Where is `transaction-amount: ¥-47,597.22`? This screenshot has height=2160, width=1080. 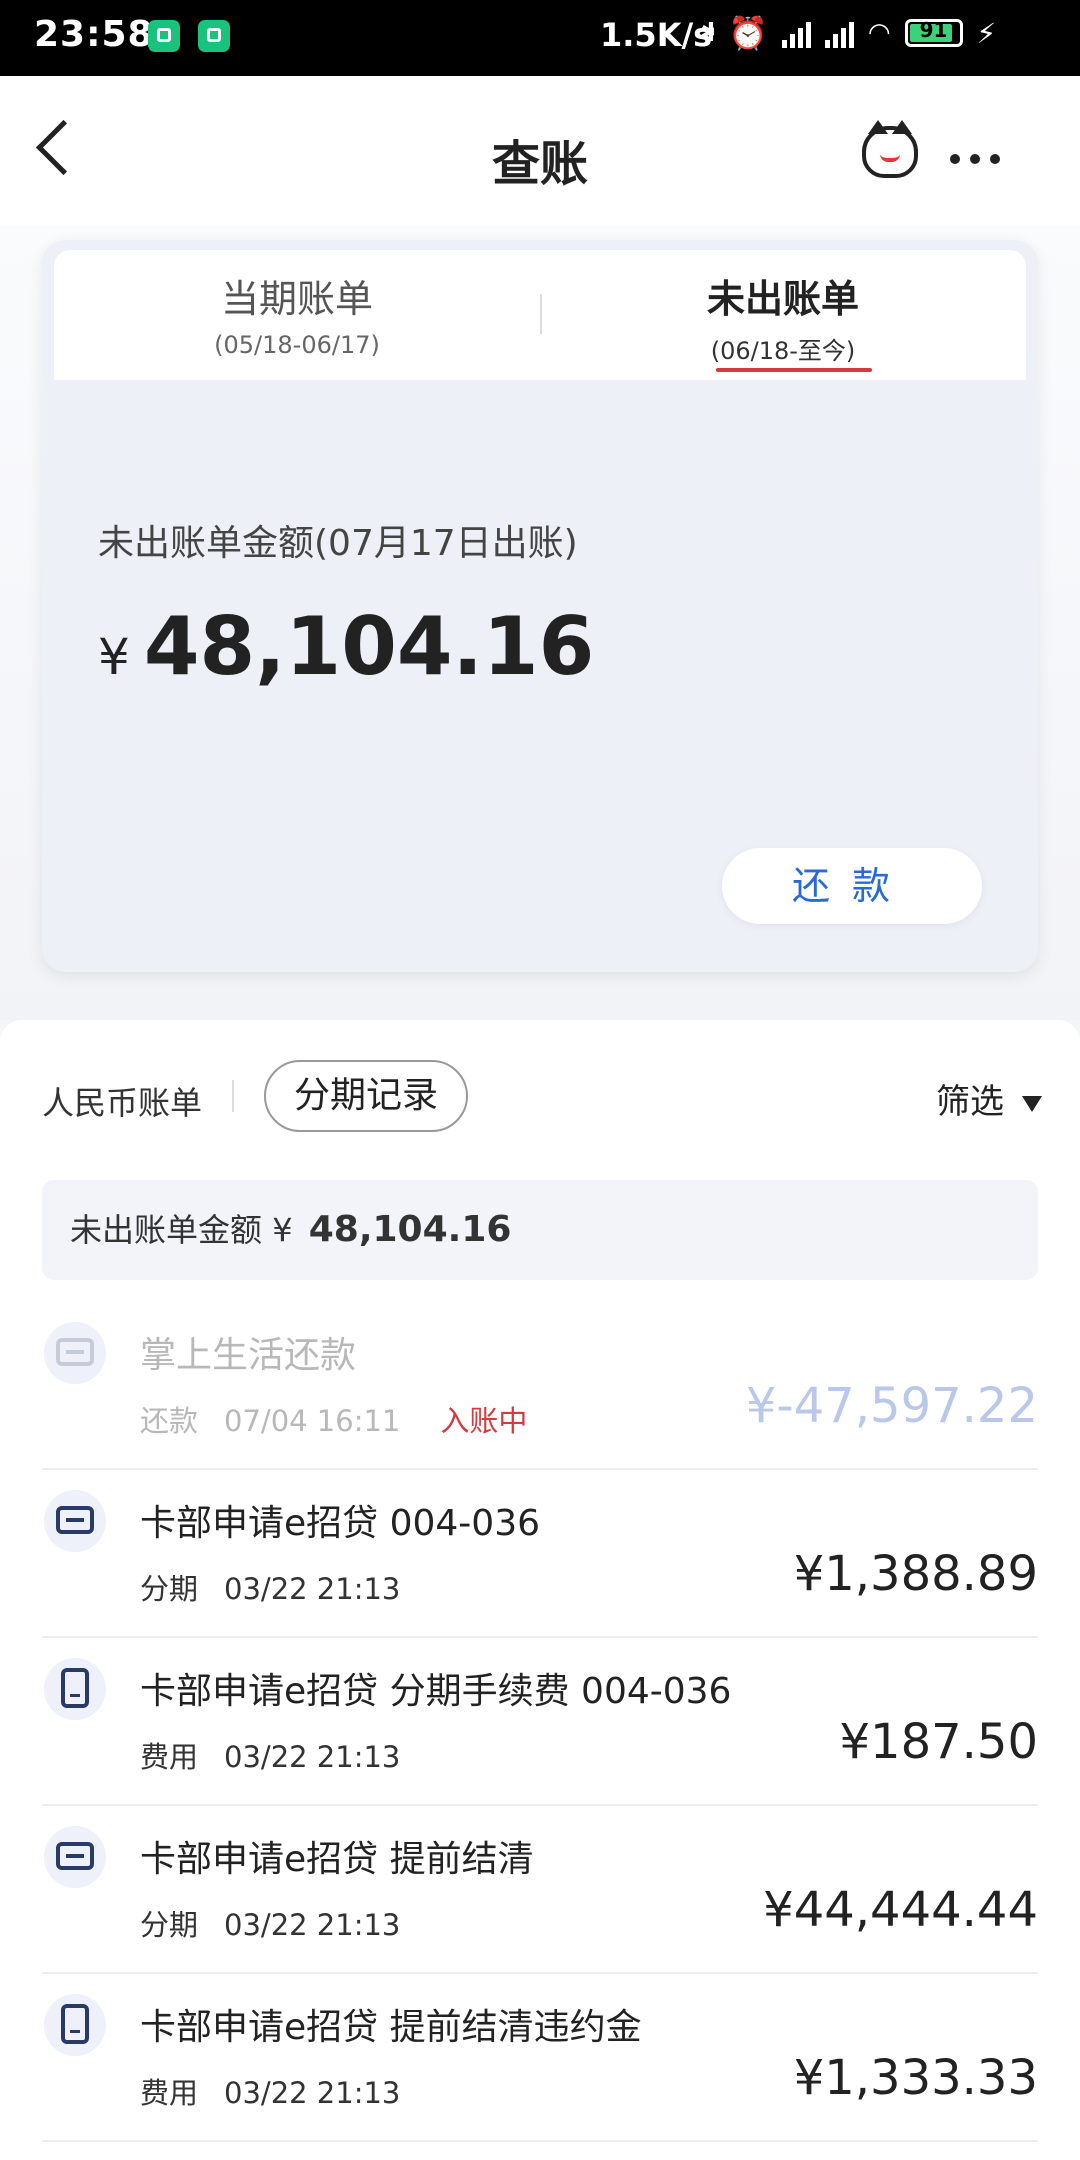
transaction-amount: ¥-47,597.22 is located at coordinates (891, 1406).